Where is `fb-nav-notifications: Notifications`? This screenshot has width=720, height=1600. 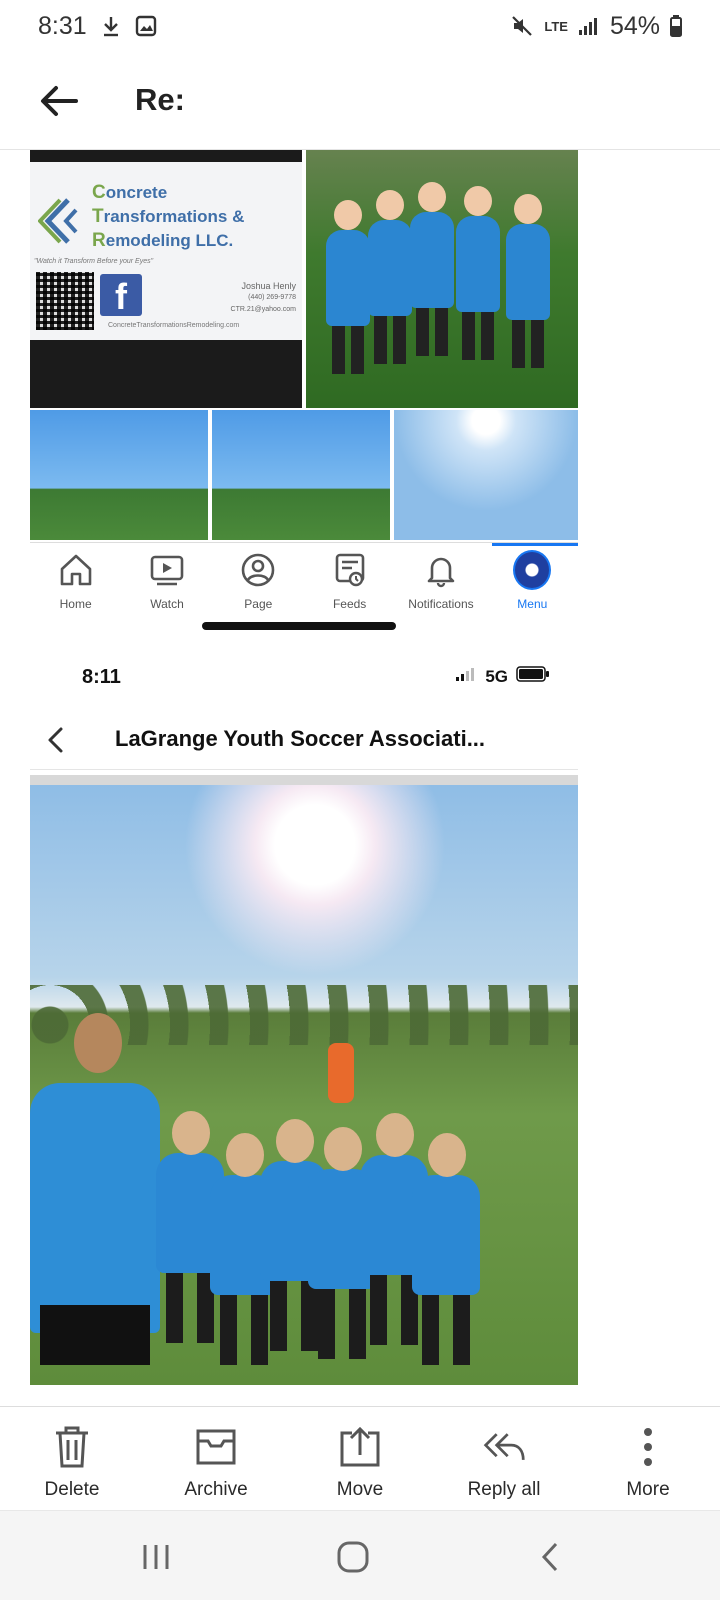 fb-nav-notifications: Notifications is located at coordinates (441, 578).